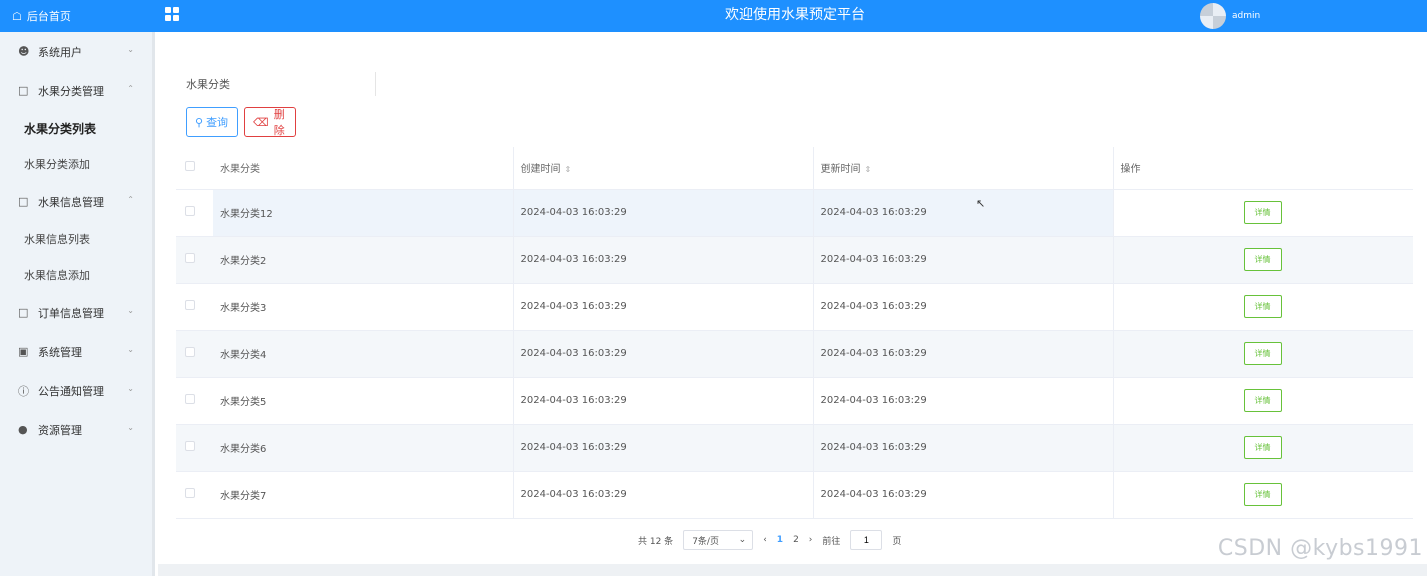 Image resolution: width=1427 pixels, height=576 pixels. Describe the element at coordinates (241, 122) in the screenshot. I see `action-buttons: ⚲ 查询 ⌫ 删除` at that location.